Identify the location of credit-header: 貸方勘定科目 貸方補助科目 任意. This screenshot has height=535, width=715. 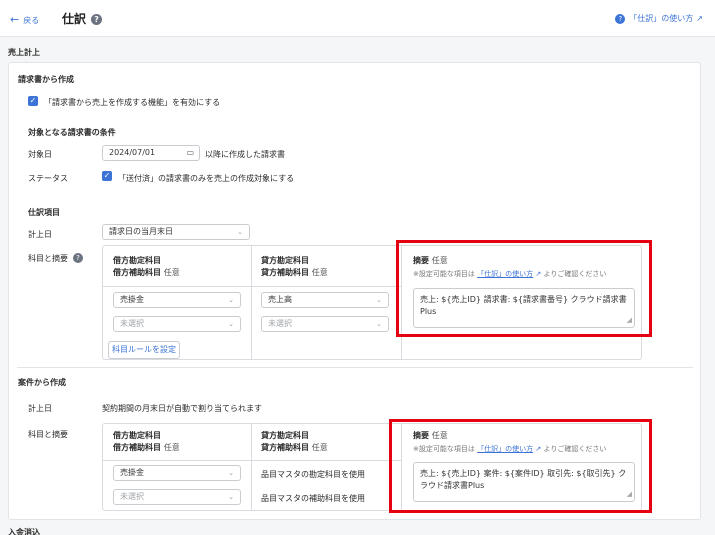
(294, 266).